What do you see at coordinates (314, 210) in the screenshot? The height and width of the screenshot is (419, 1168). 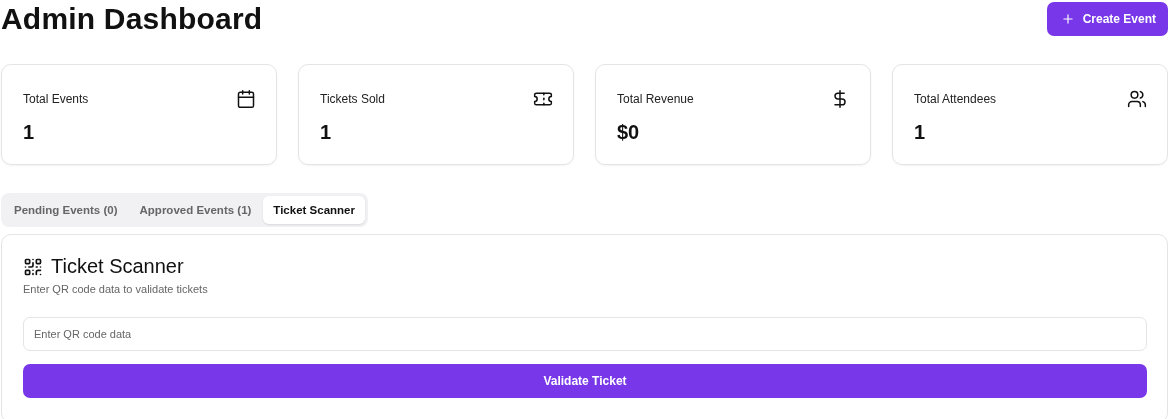 I see `tab: Ticket Scanner` at bounding box center [314, 210].